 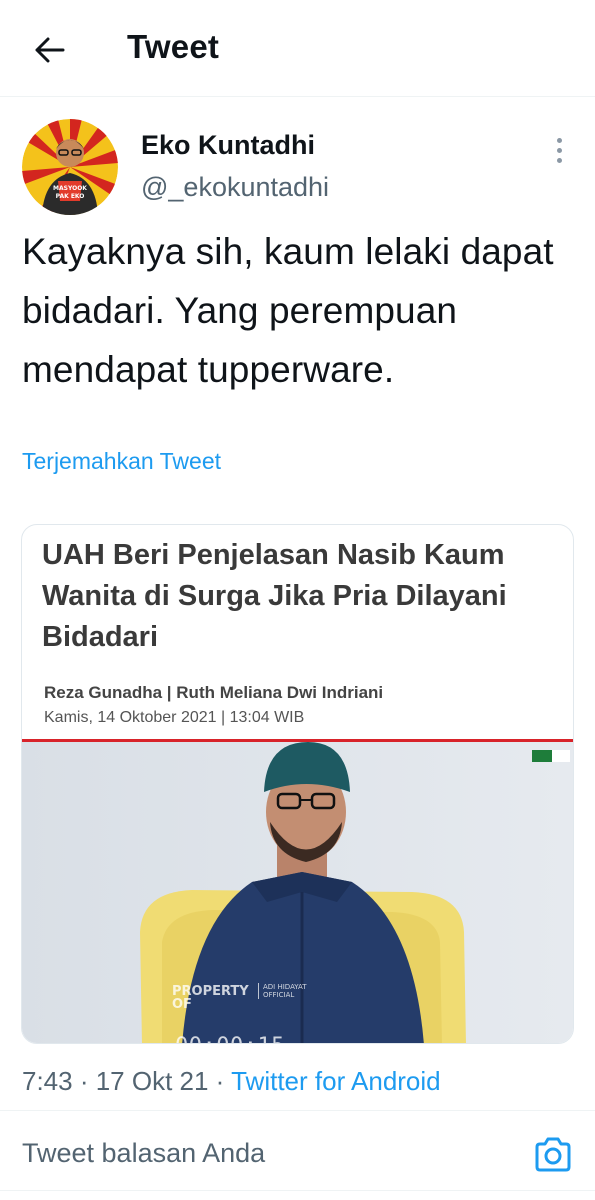 What do you see at coordinates (290, 991) in the screenshot?
I see `watermark-small: ADI HIDAYAT OFFICIAL` at bounding box center [290, 991].